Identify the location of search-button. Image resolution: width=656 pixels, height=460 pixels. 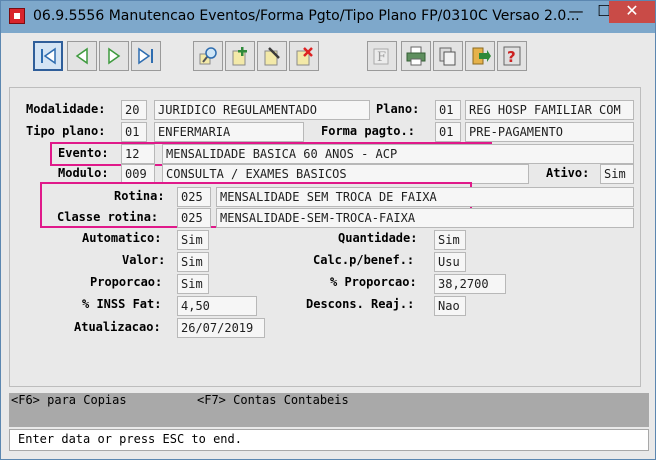
(208, 56).